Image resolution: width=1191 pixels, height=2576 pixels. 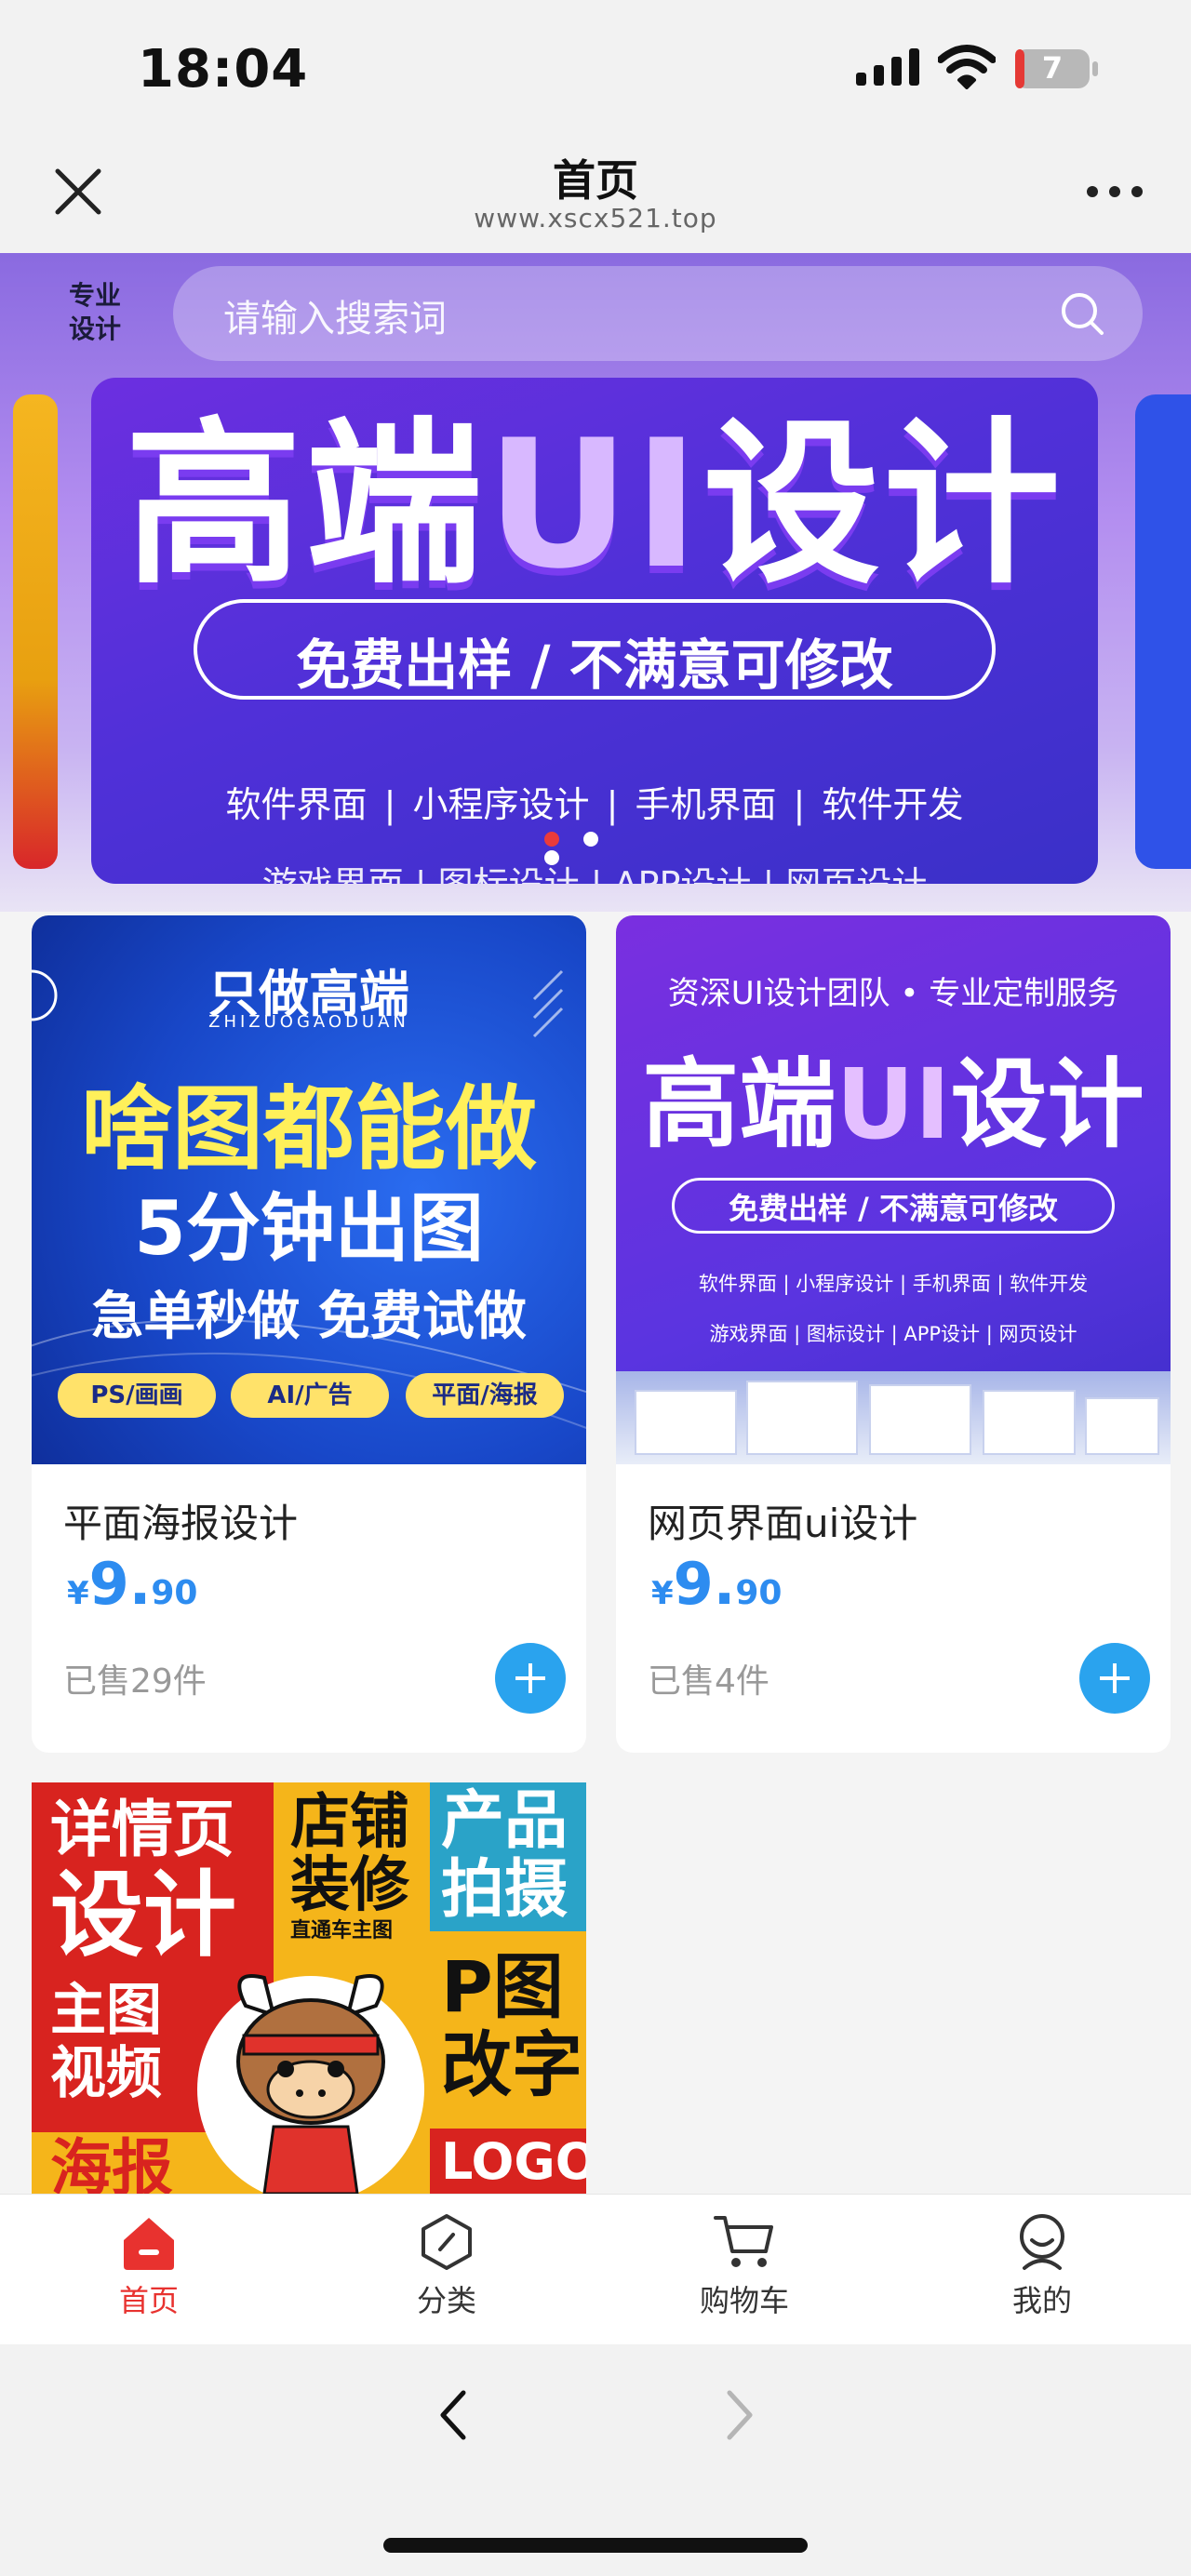 I want to click on mascot-illustration, so click(x=310, y=2084).